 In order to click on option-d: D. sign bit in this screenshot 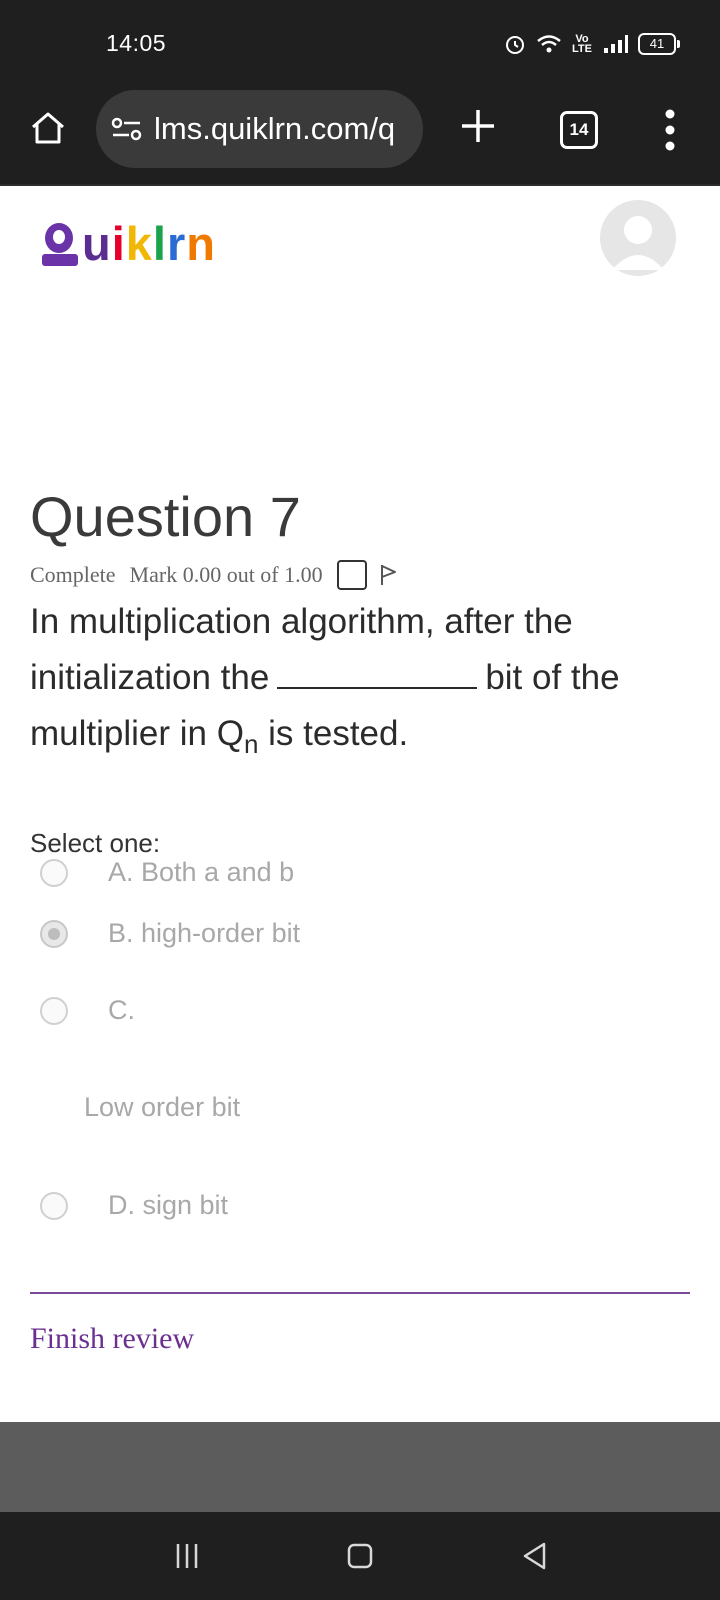, I will do `click(134, 1205)`.